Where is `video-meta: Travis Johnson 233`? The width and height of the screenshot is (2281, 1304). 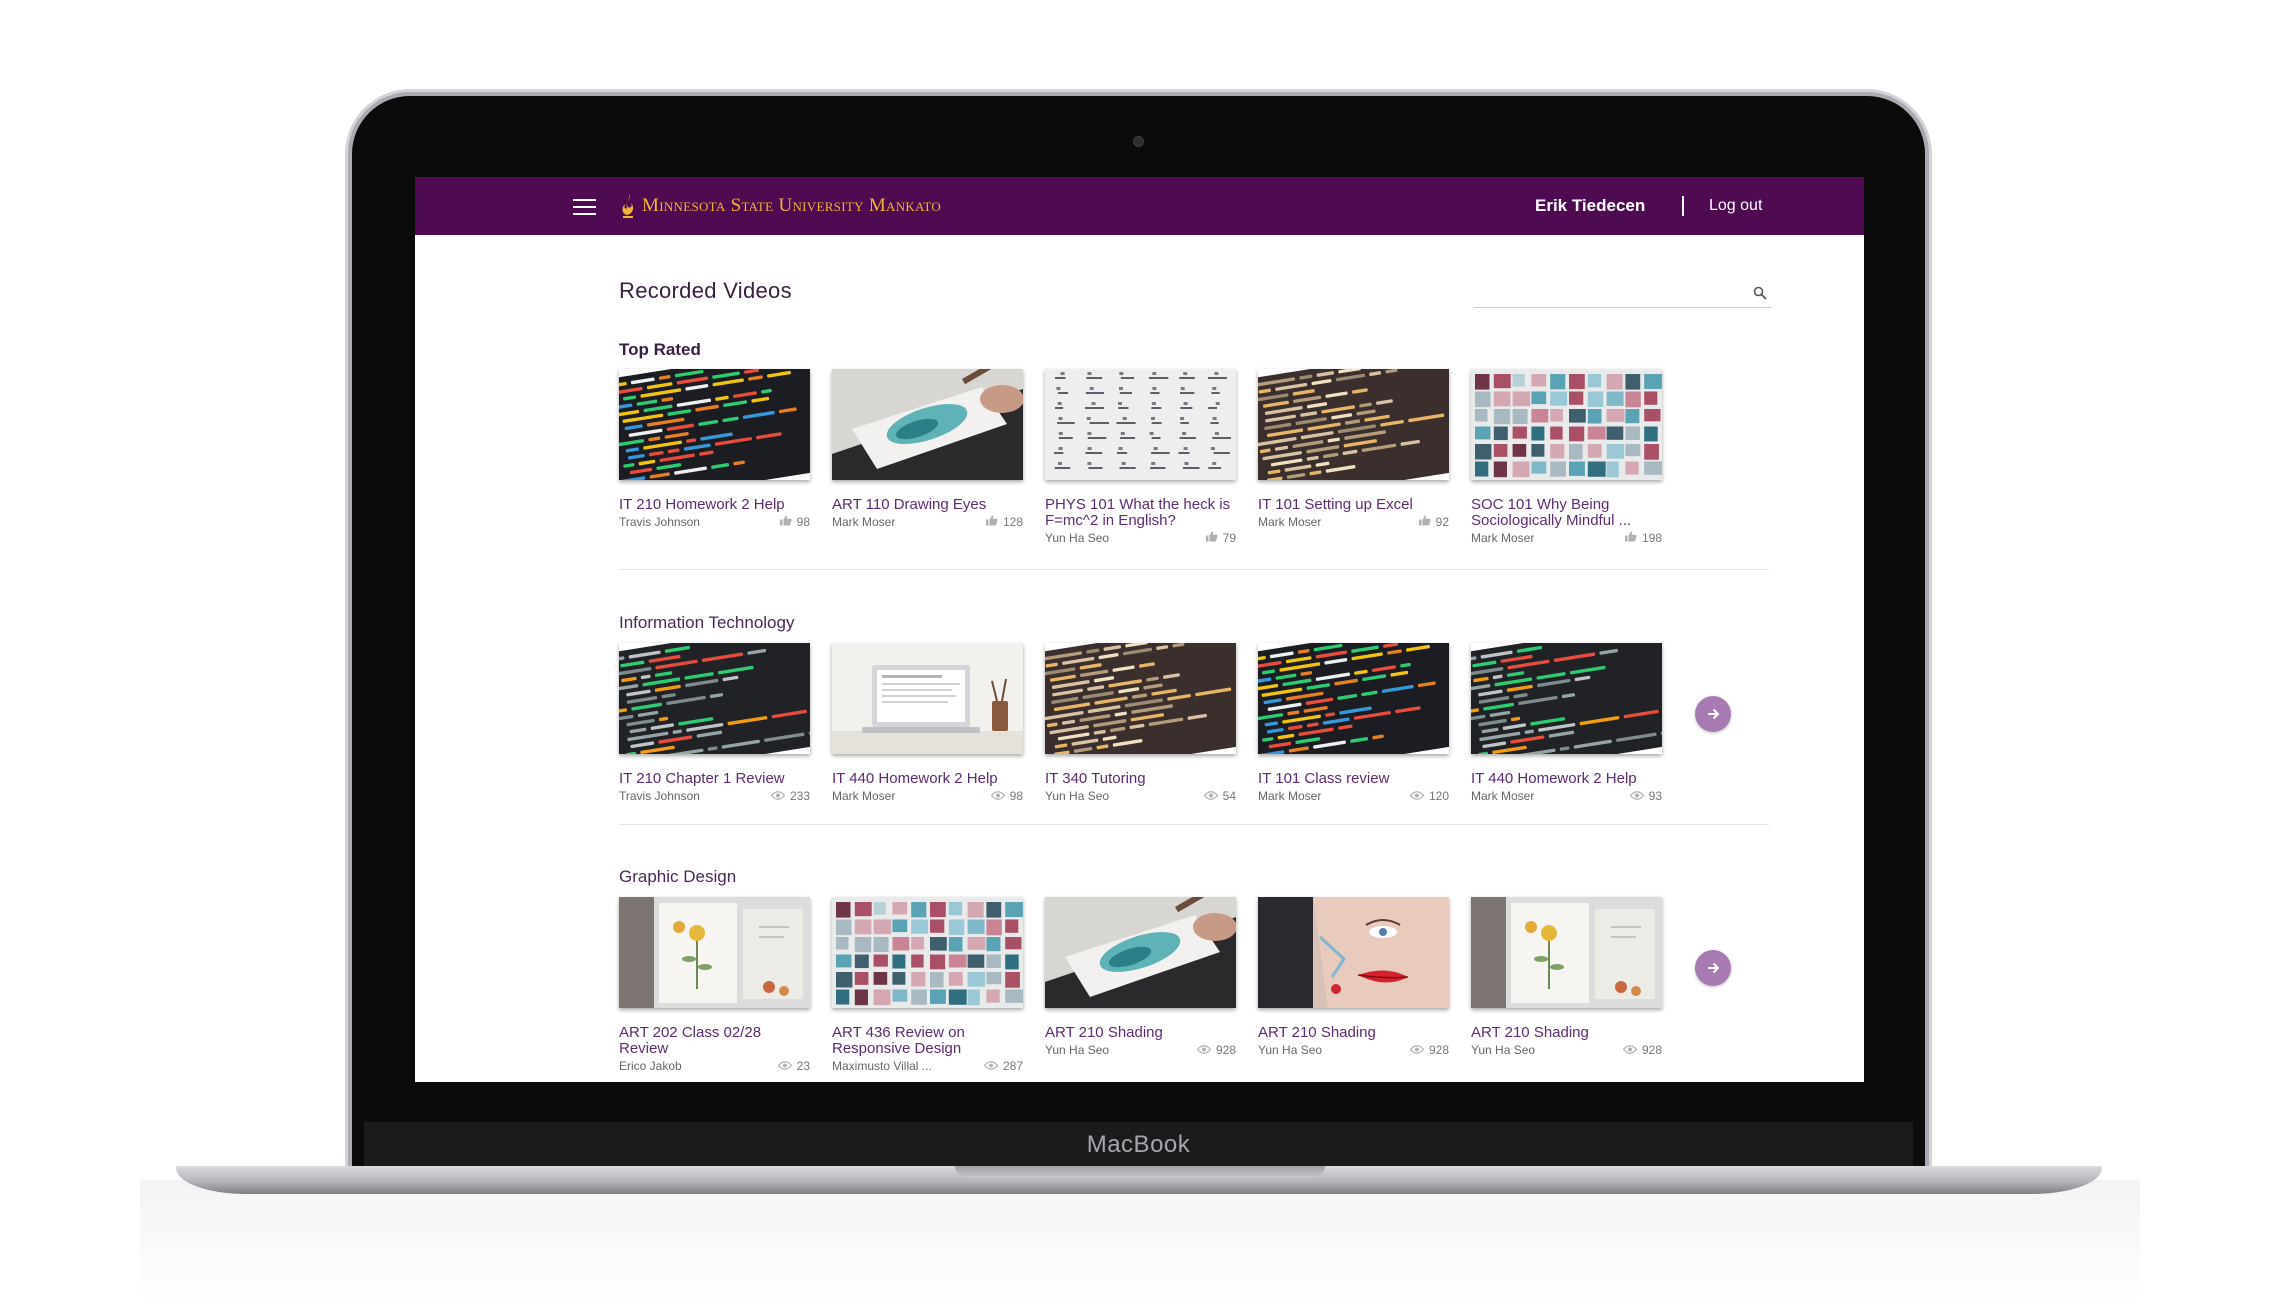 video-meta: Travis Johnson 233 is located at coordinates (714, 796).